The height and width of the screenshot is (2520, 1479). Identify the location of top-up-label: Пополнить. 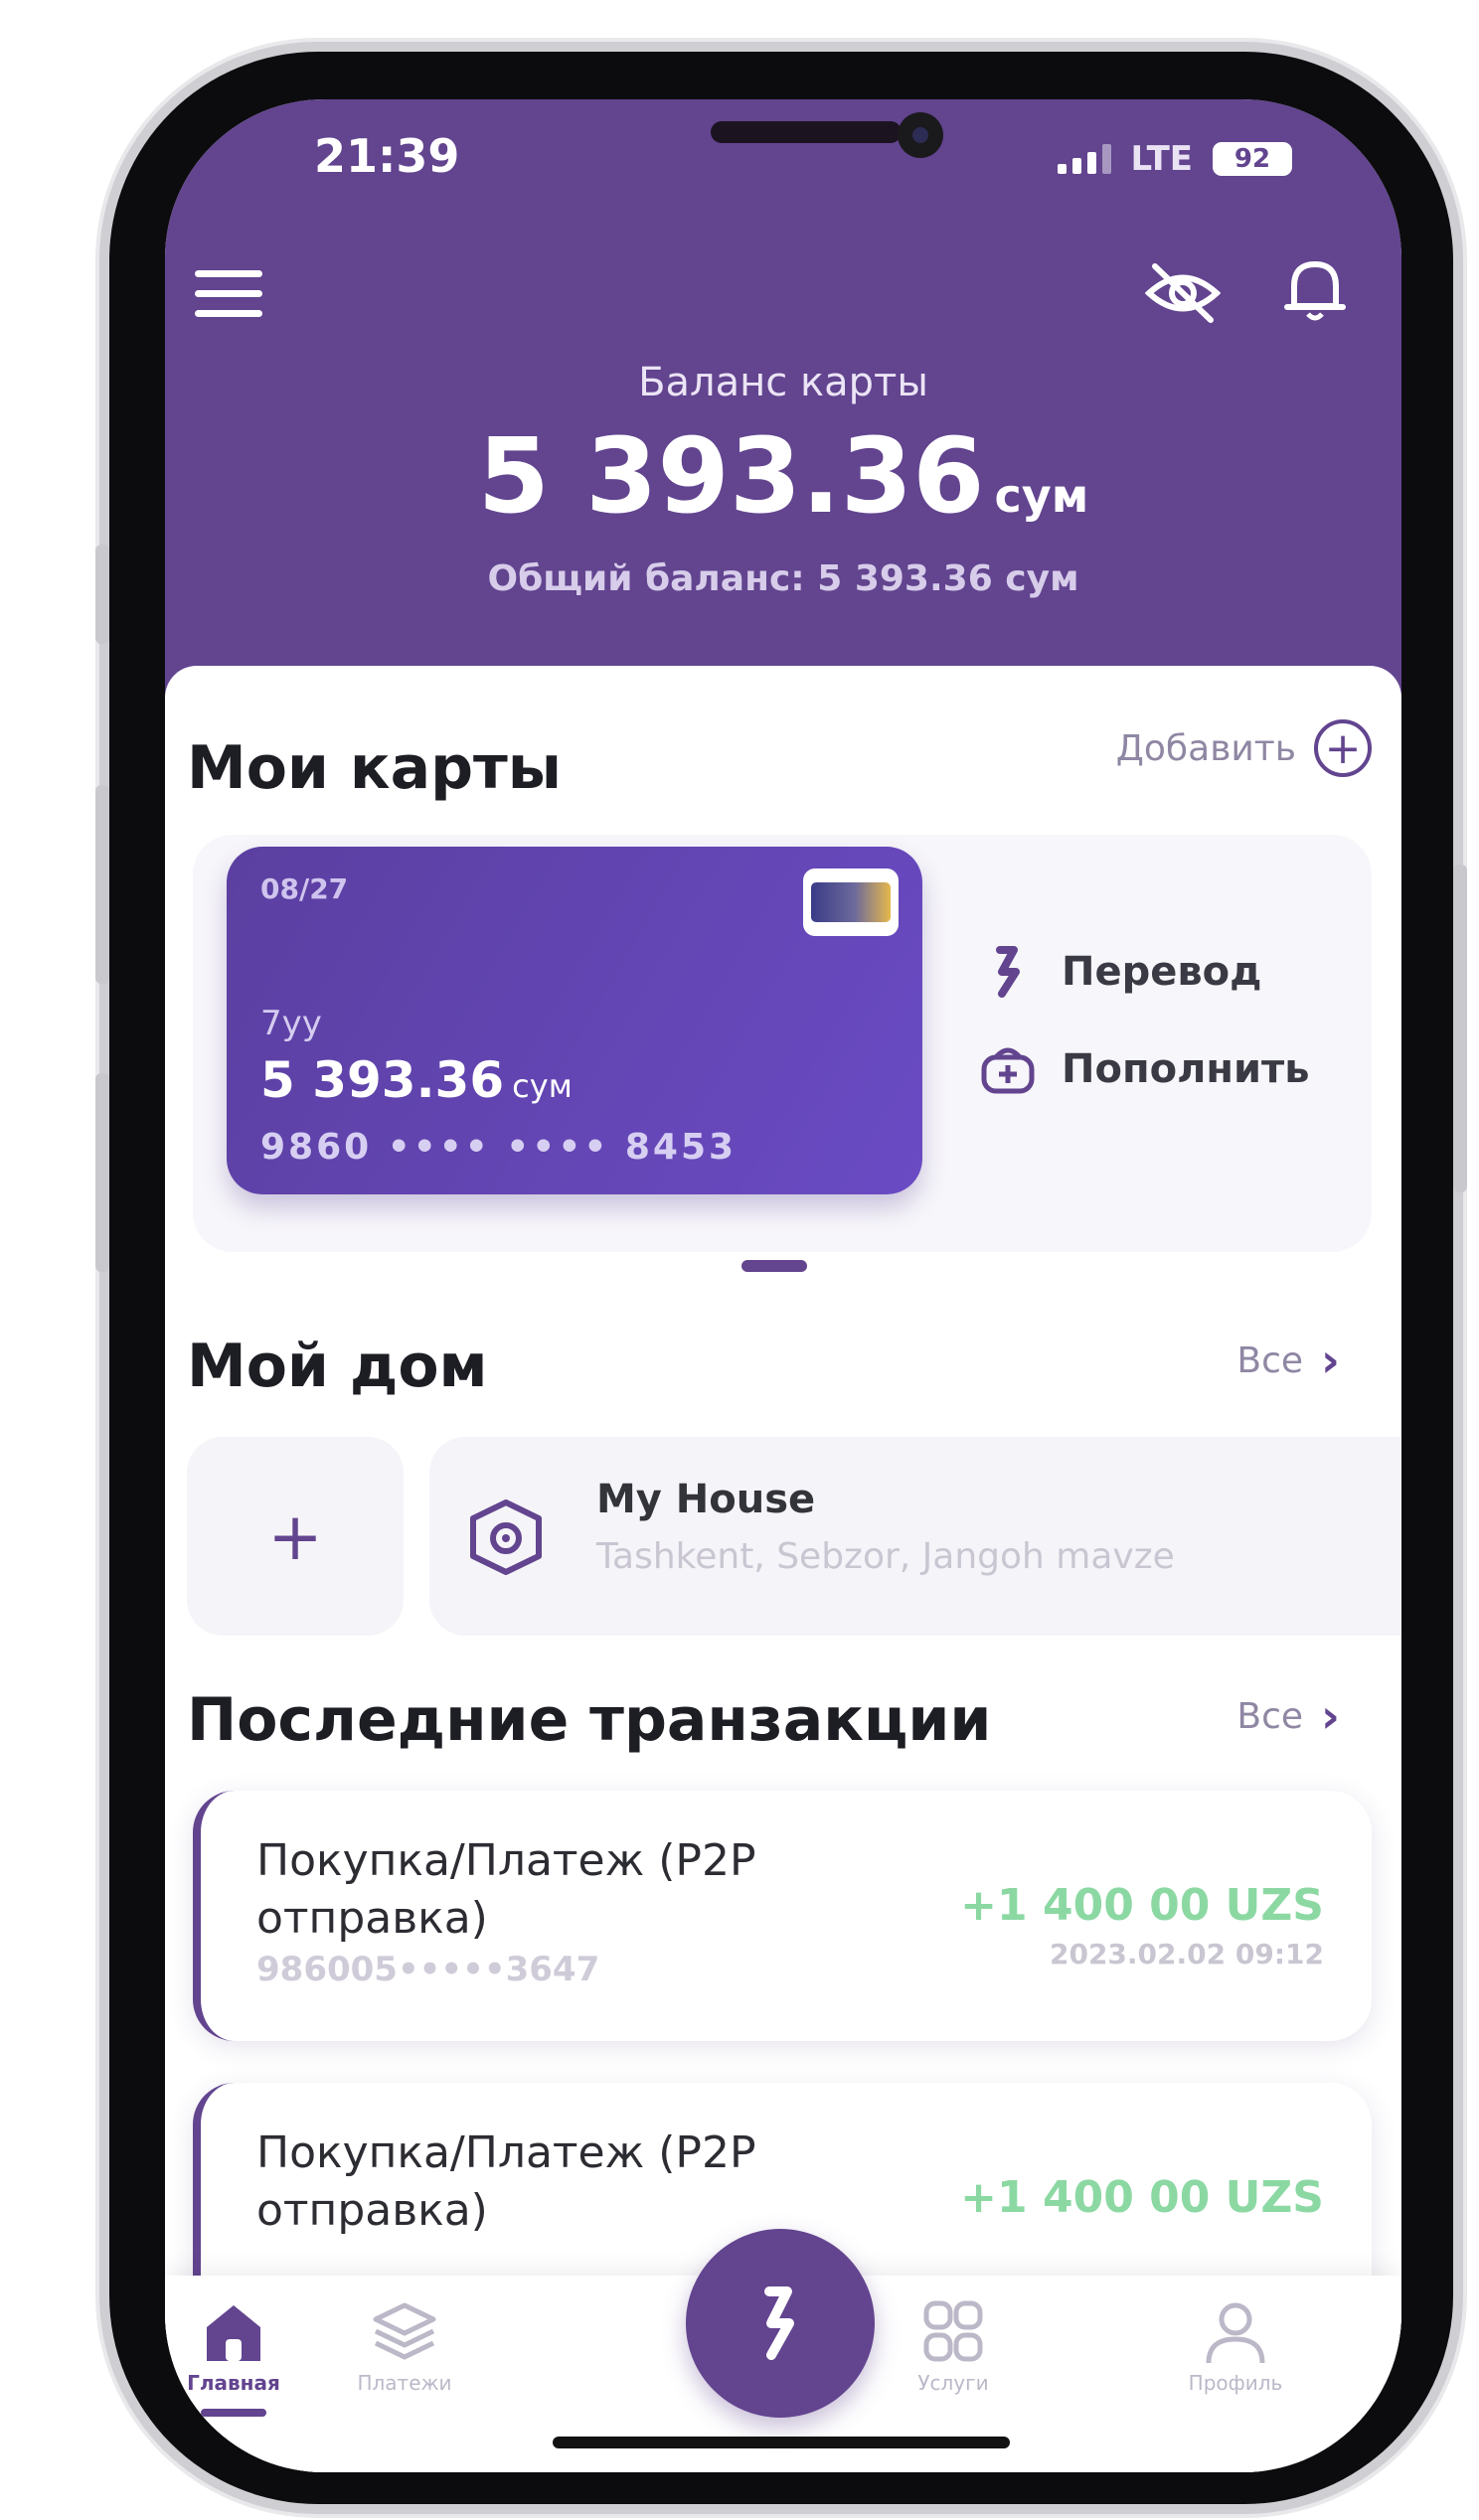
(1186, 1069).